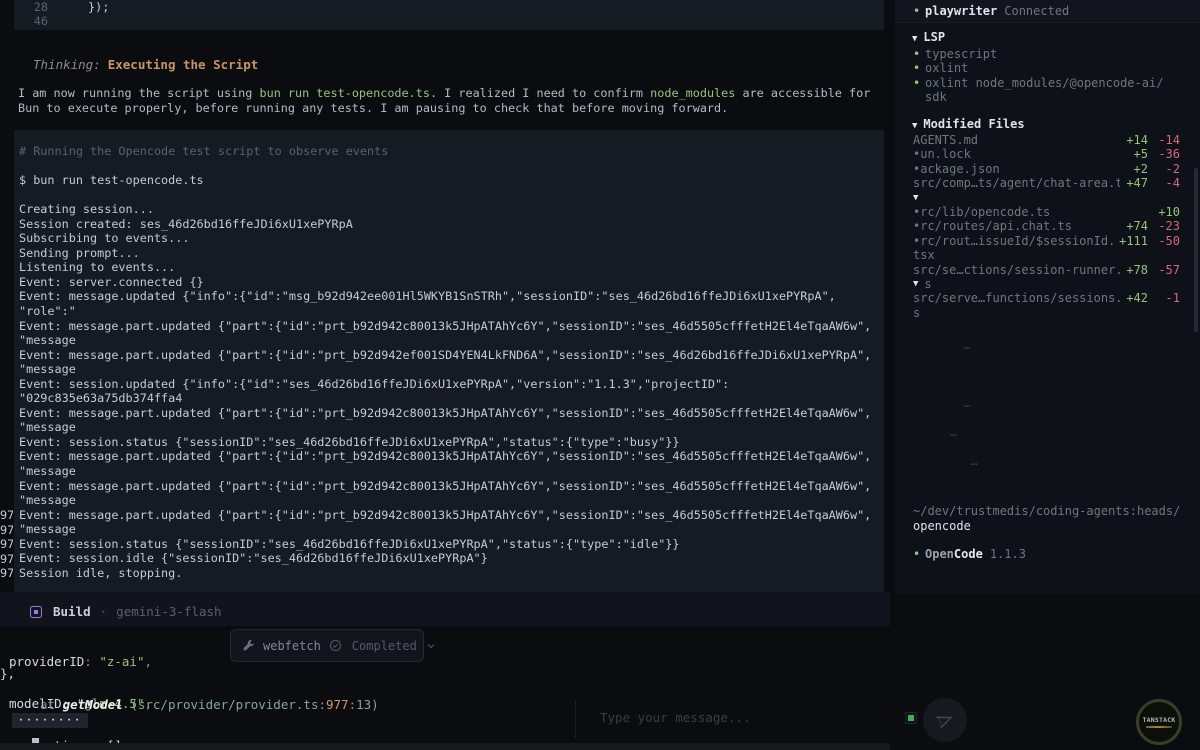 The height and width of the screenshot is (750, 1200). Describe the element at coordinates (139, 93) in the screenshot. I see `text-segment: I am now running the script using` at that location.